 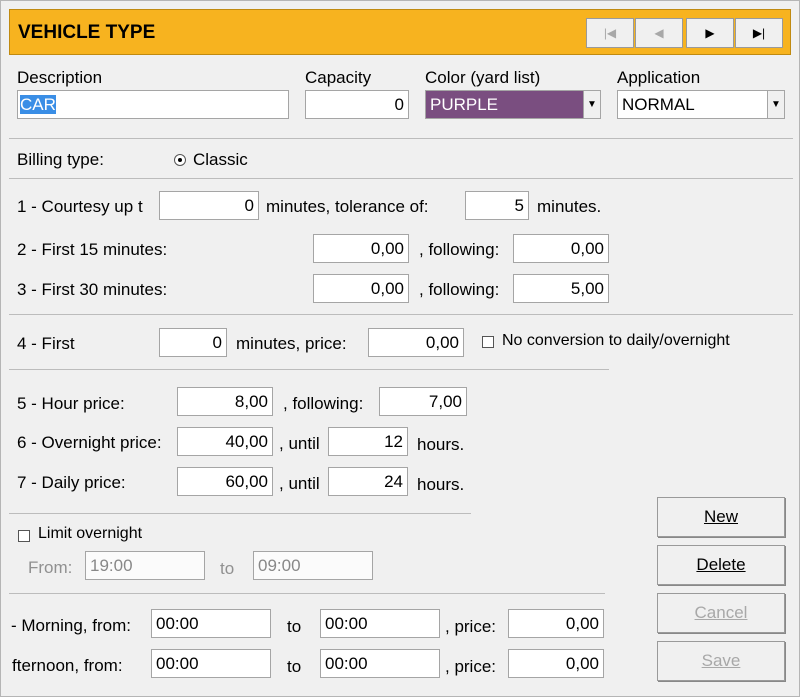 I want to click on classic-label: Classic, so click(x=220, y=159).